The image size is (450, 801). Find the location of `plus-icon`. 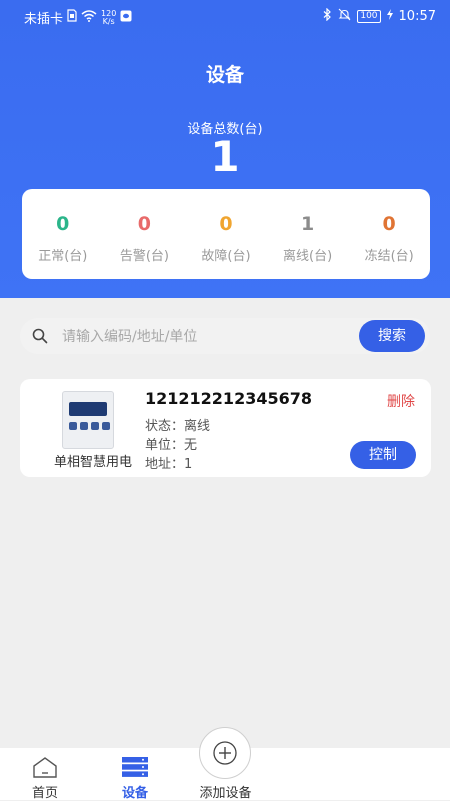

plus-icon is located at coordinates (225, 755).